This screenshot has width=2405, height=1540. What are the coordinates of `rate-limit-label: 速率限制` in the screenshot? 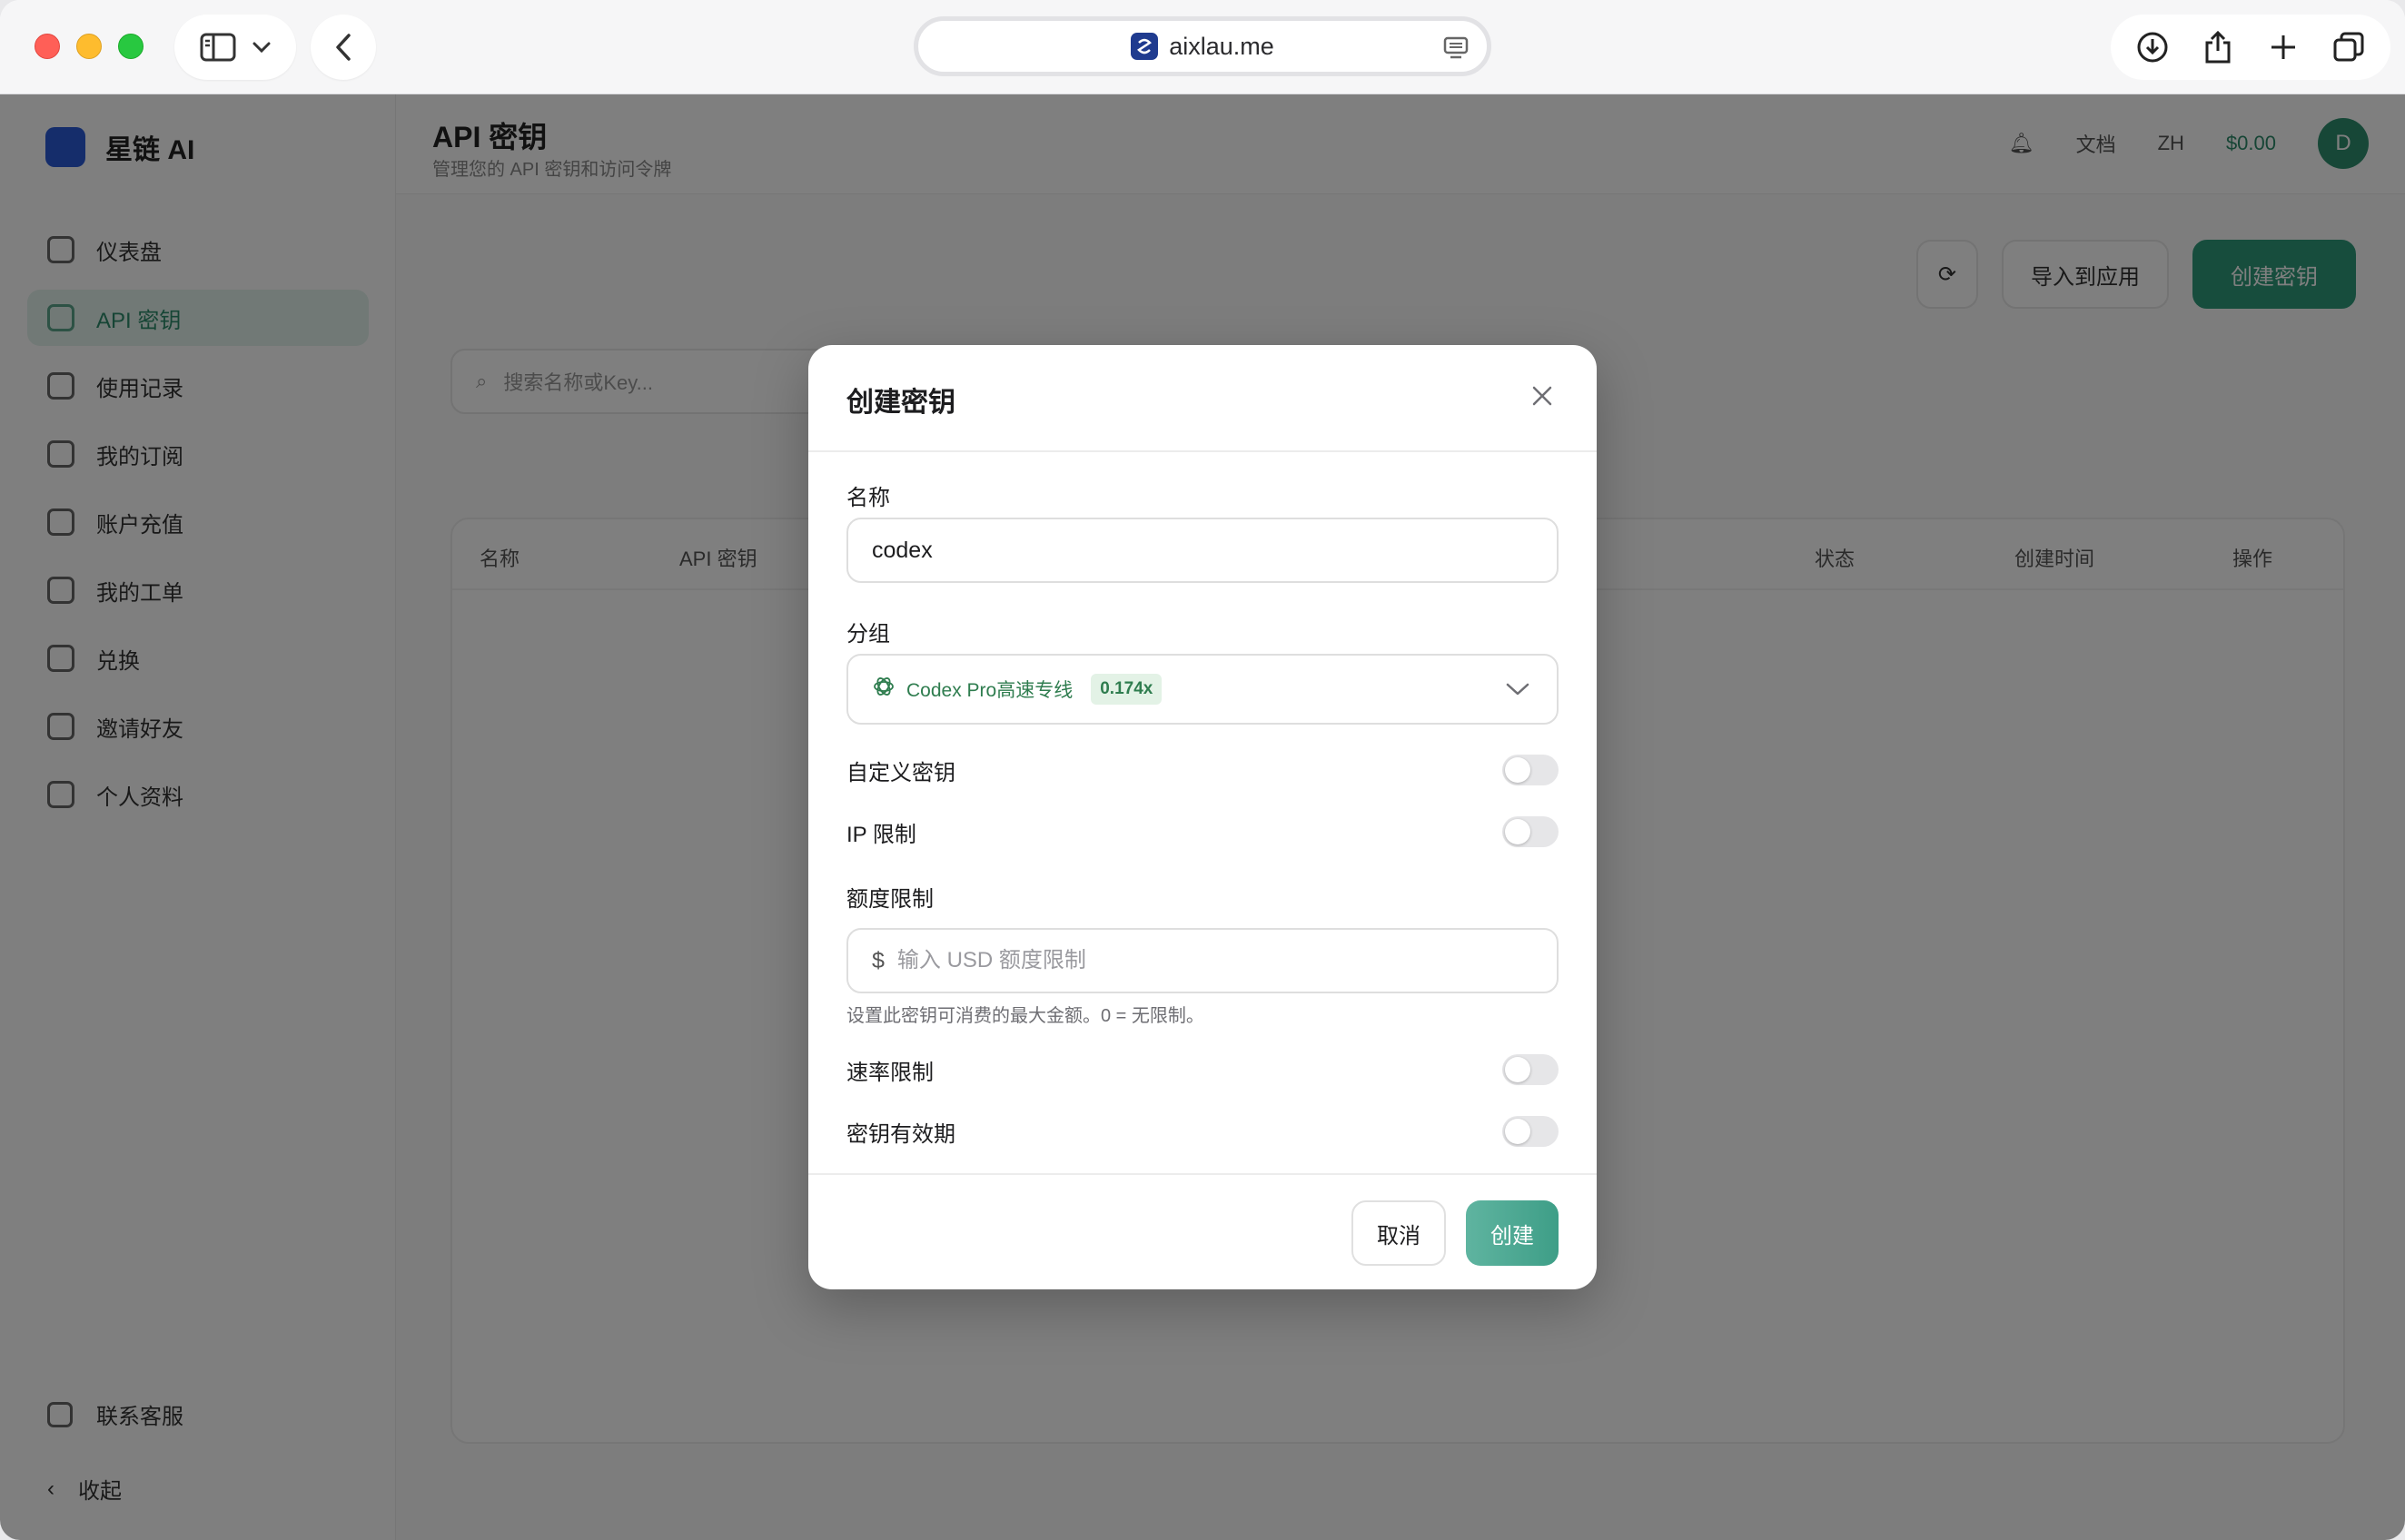 It's located at (890, 1072).